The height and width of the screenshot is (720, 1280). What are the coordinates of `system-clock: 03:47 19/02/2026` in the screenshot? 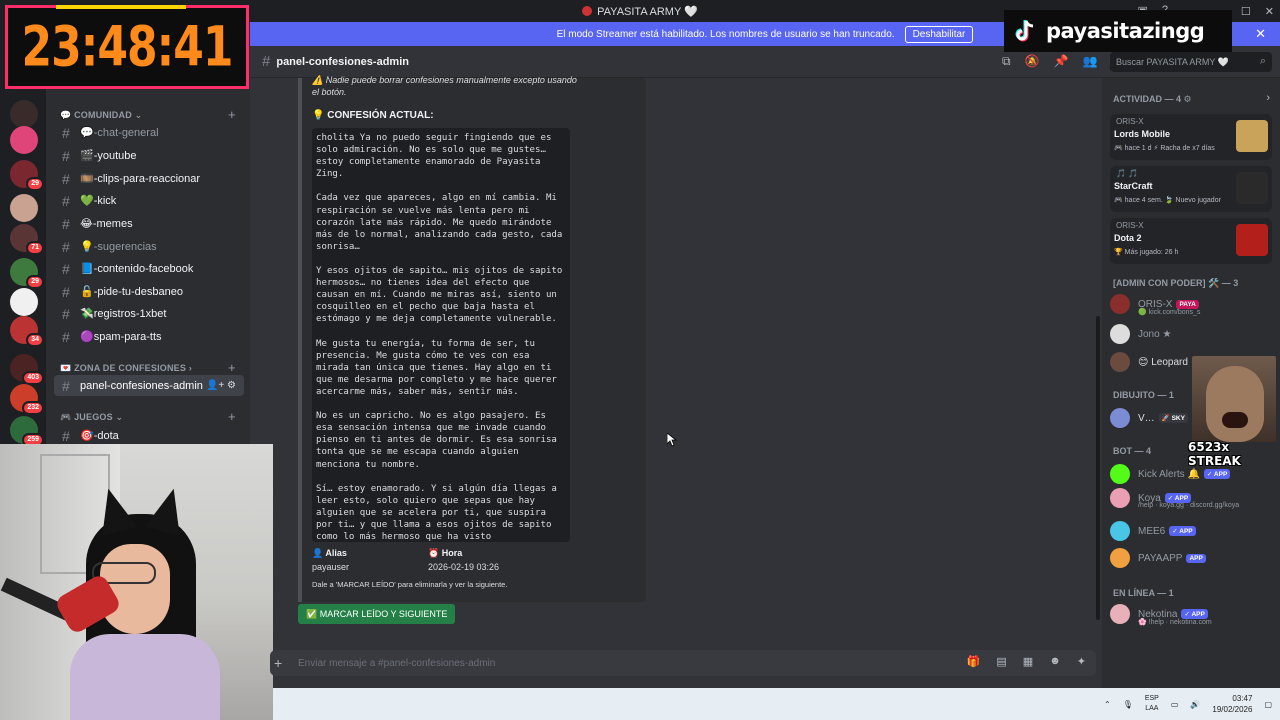 It's located at (1232, 704).